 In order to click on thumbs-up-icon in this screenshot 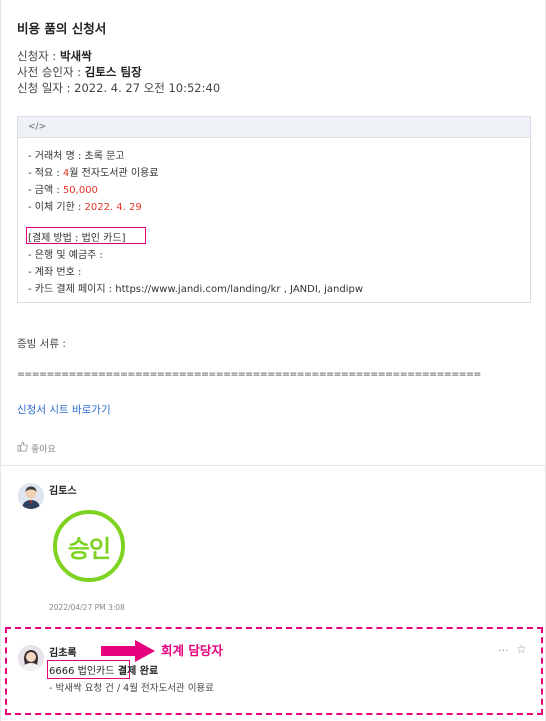, I will do `click(22, 448)`.